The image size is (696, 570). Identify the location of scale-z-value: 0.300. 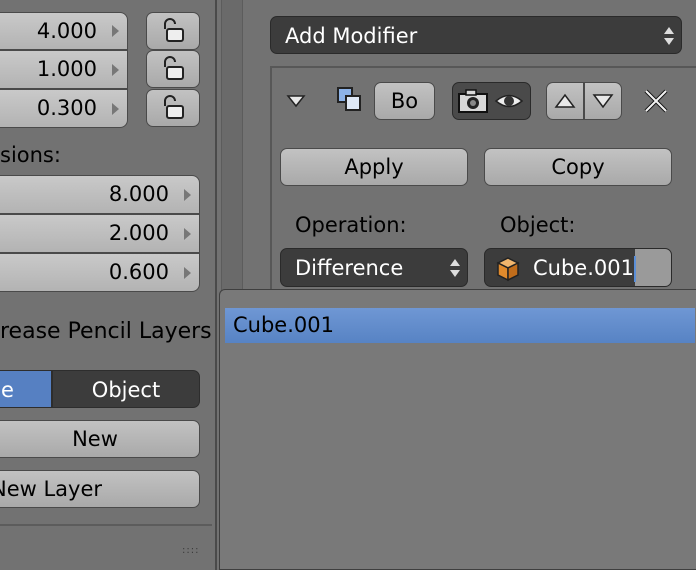
(66, 108).